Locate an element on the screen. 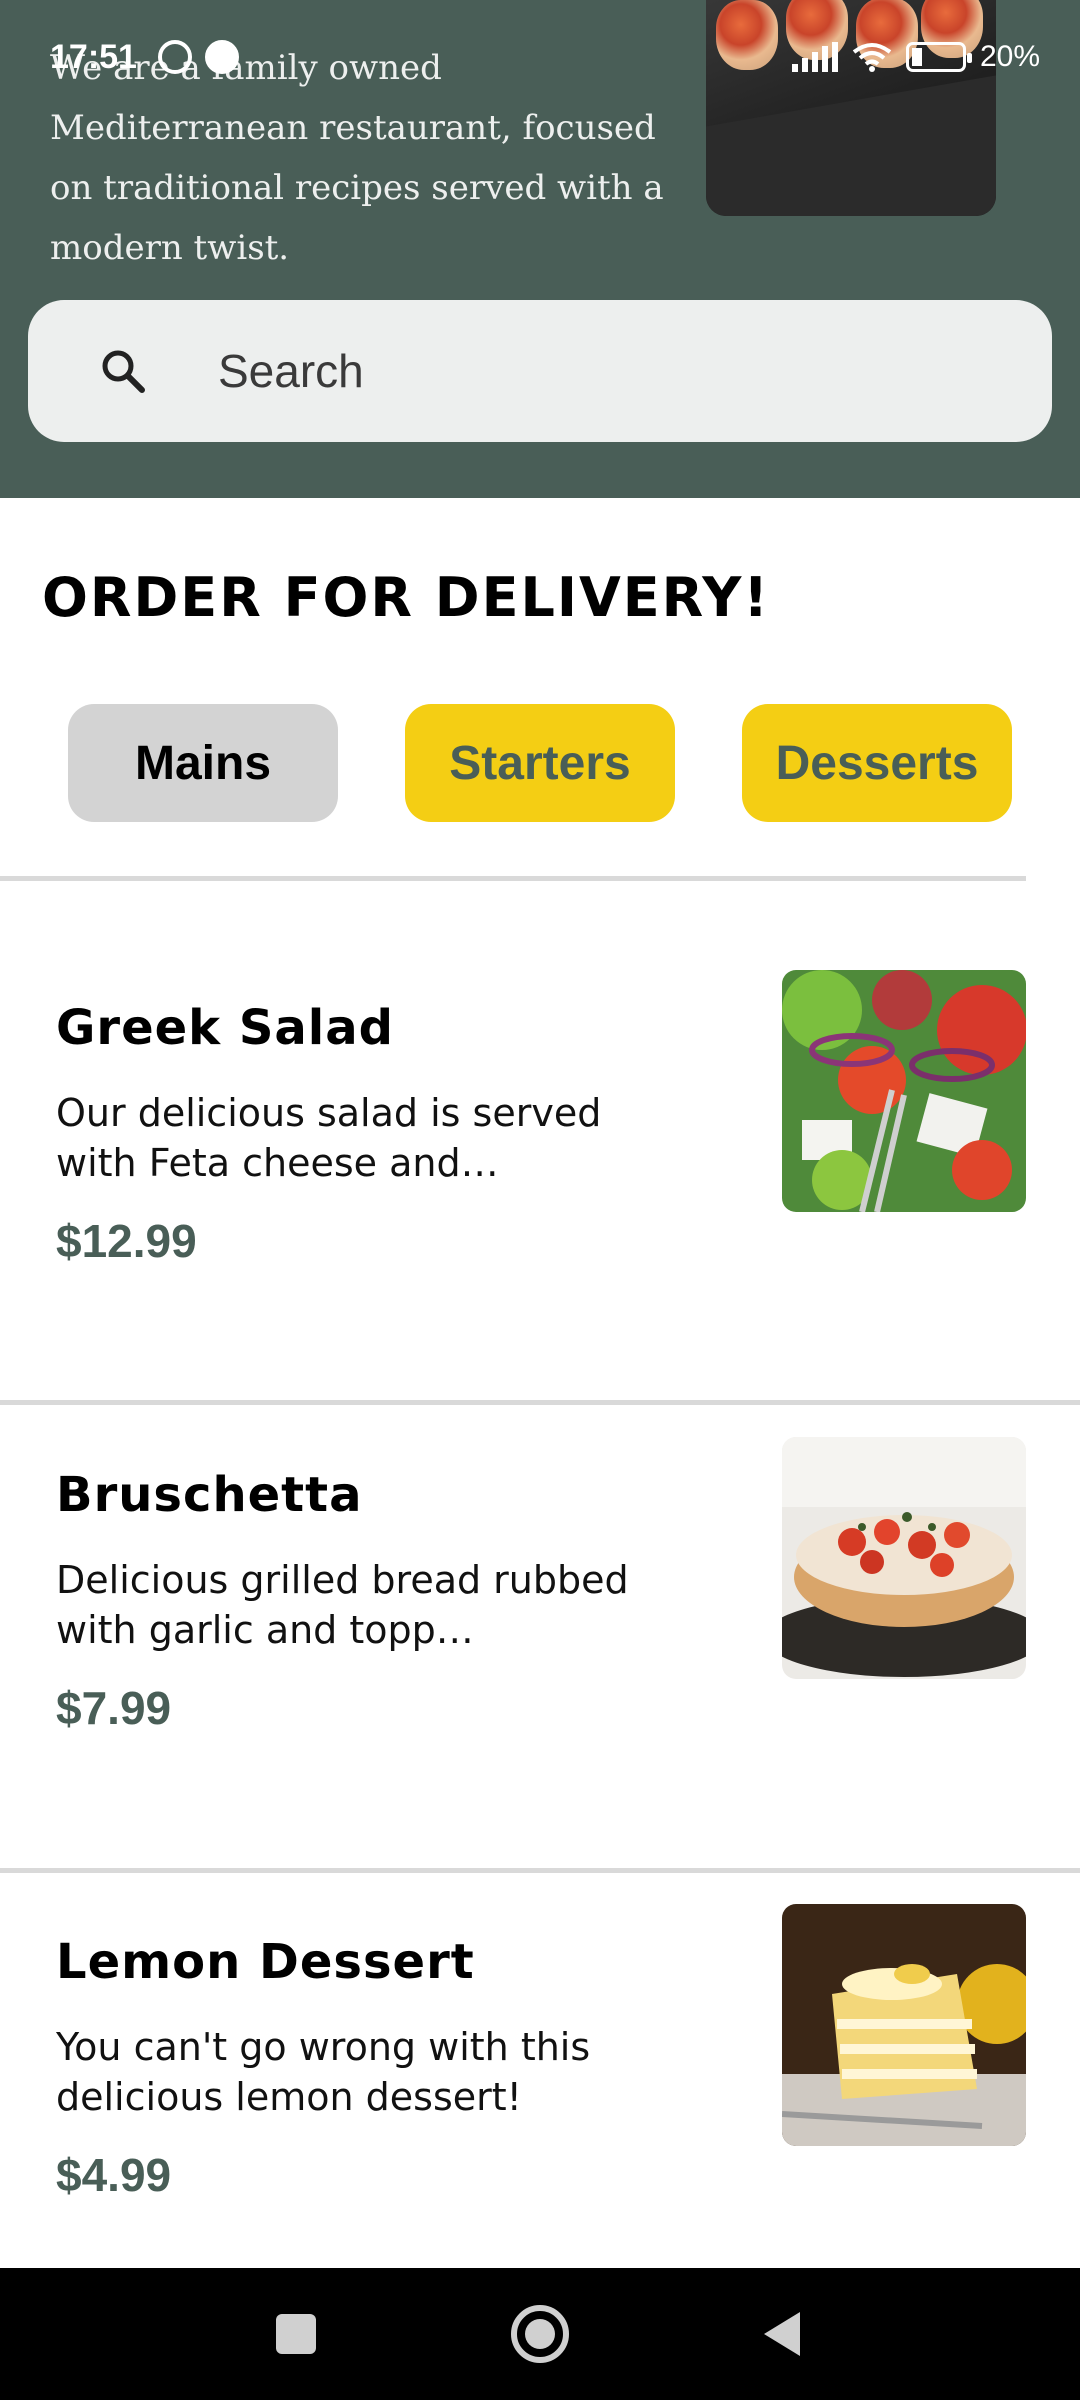 The width and height of the screenshot is (1080, 2400). item-price: $4.99 is located at coordinates (114, 2175).